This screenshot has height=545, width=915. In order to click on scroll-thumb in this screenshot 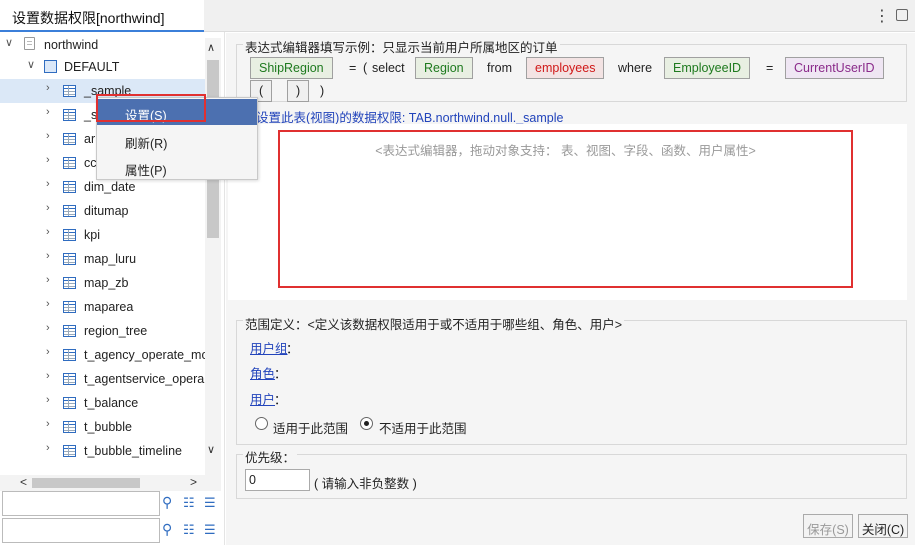, I will do `click(86, 483)`.